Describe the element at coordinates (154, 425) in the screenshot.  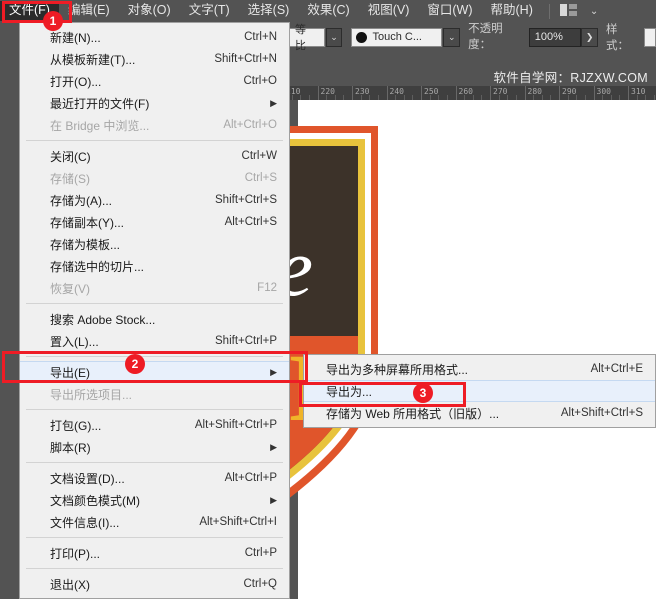
I see `file-menu-item: 打包(G)... Alt+Shift+Ctrl+P` at that location.